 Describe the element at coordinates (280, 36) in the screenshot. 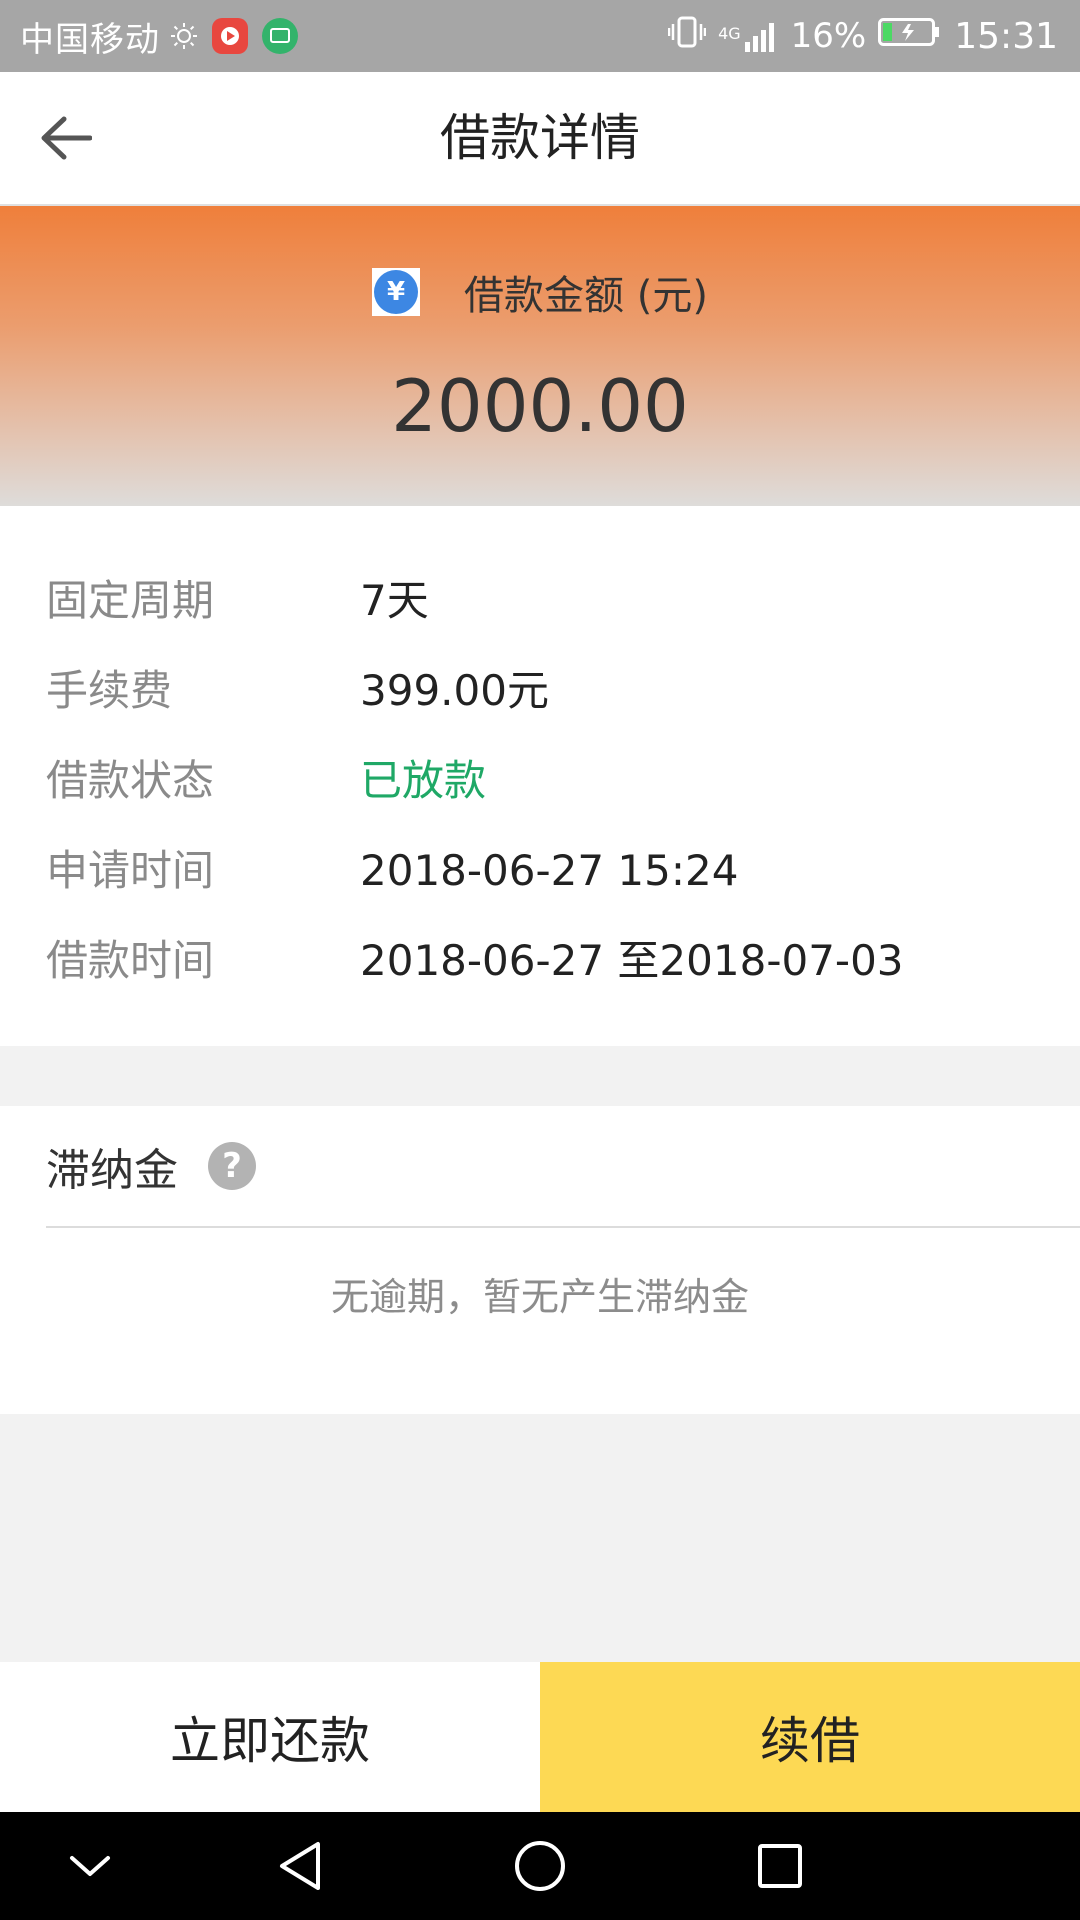

I see `tv-app-icon` at that location.